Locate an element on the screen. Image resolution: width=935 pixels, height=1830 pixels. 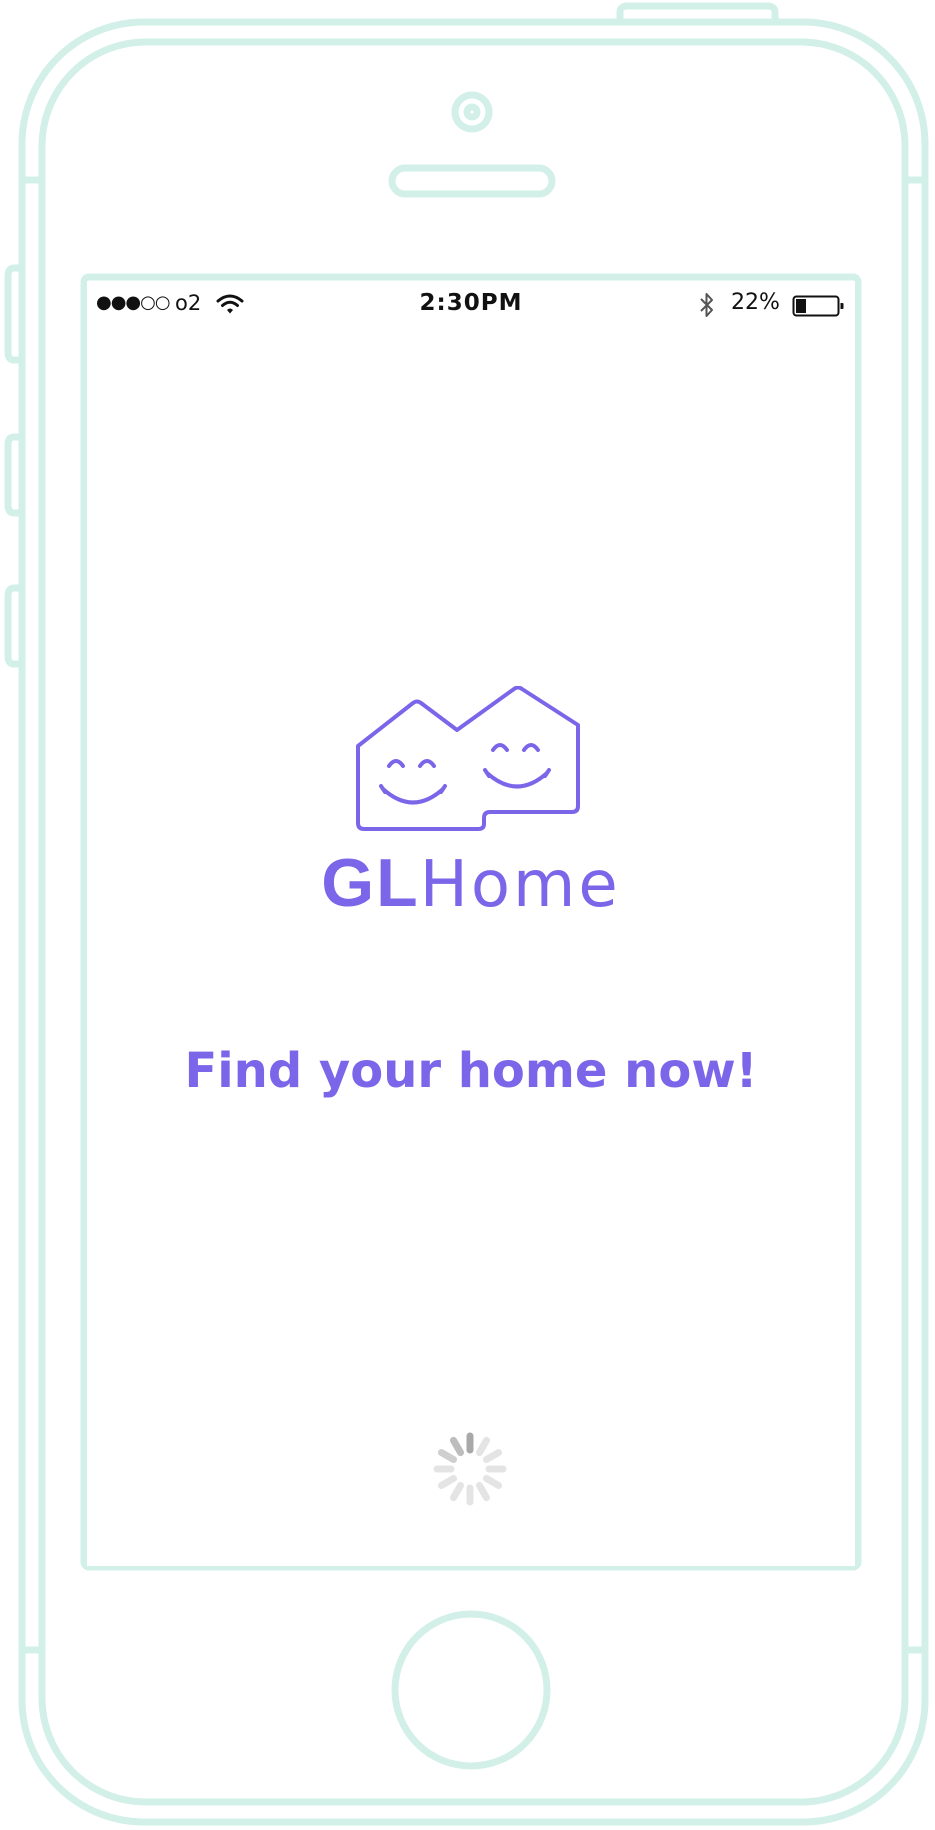
battery-percent: 22% is located at coordinates (755, 302).